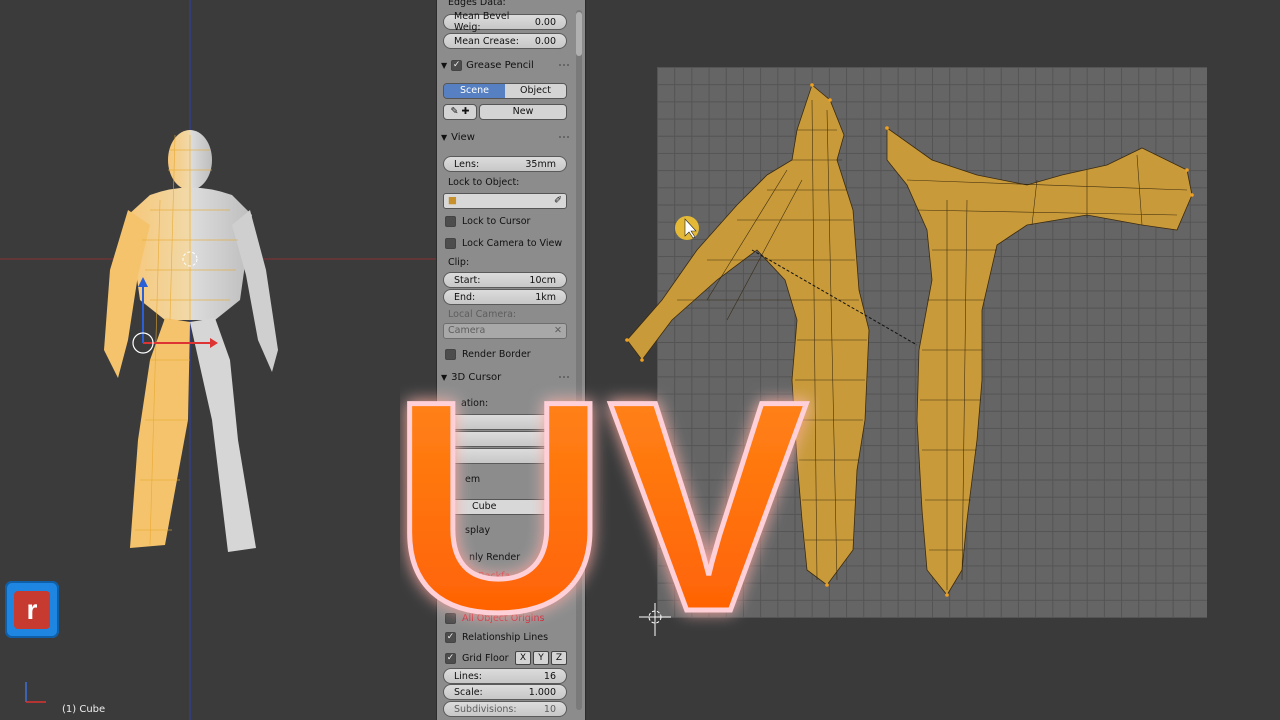 This screenshot has width=1280, height=720. I want to click on clip-start-label: Start:, so click(467, 280).